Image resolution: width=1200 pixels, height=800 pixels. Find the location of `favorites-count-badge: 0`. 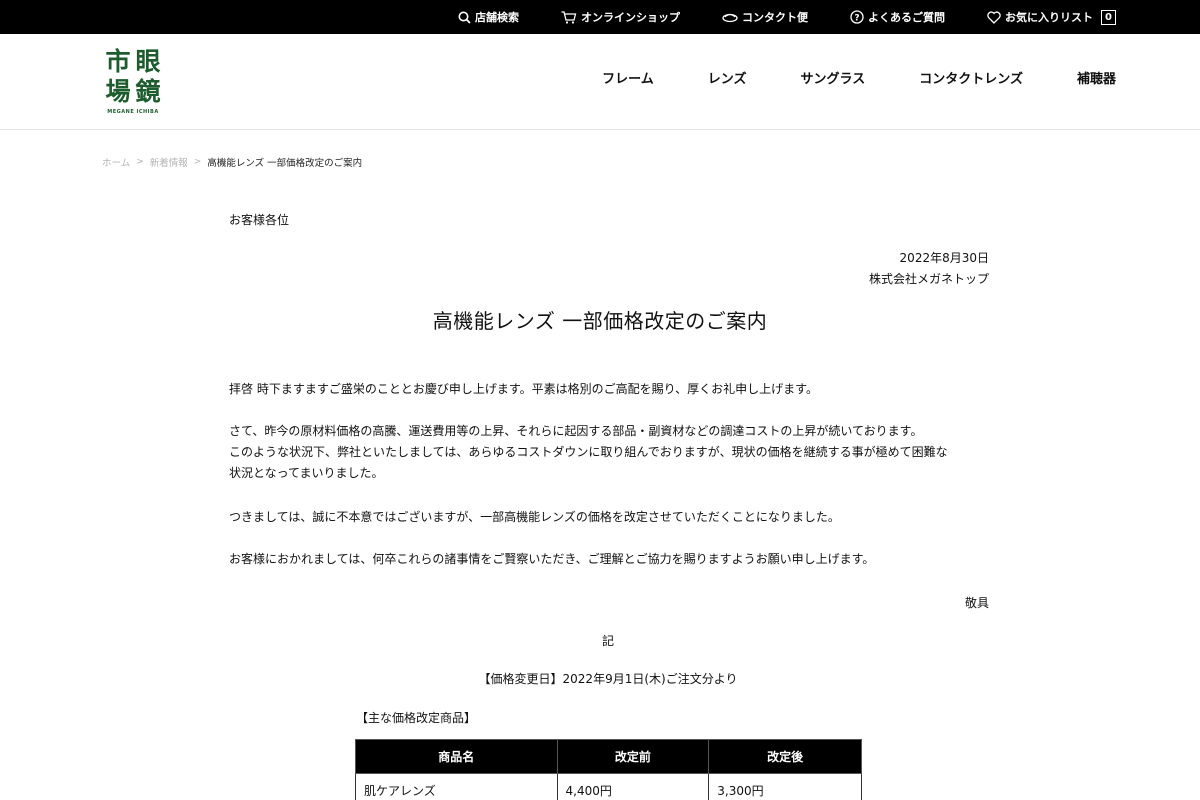

favorites-count-badge: 0 is located at coordinates (1108, 17).